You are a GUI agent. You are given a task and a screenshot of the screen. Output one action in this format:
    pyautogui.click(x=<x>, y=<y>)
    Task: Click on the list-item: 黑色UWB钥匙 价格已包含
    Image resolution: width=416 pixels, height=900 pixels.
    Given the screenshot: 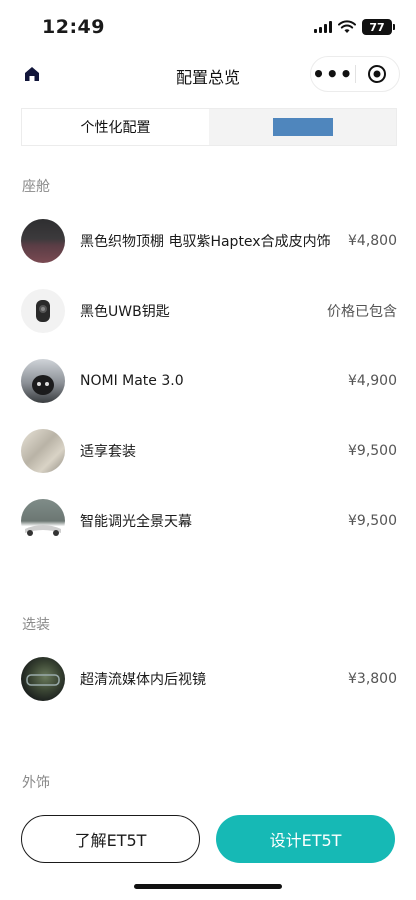 What is the action you would take?
    pyautogui.click(x=209, y=311)
    